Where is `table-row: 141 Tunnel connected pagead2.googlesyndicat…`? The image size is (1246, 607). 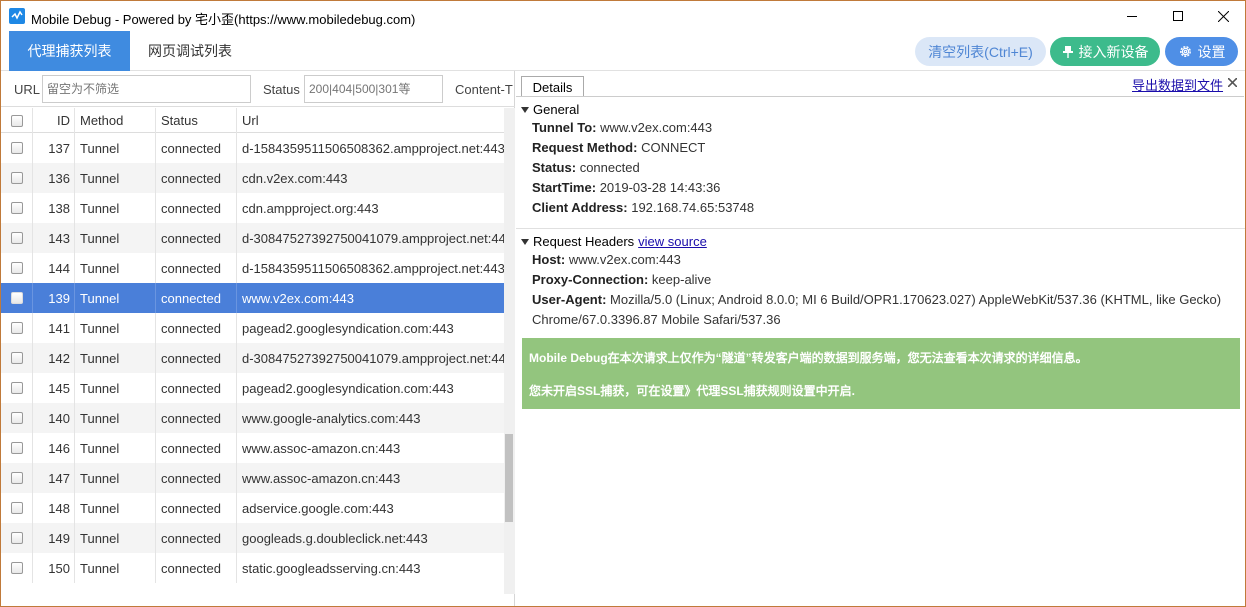 table-row: 141 Tunnel connected pagead2.googlesyndicat… is located at coordinates (252, 328).